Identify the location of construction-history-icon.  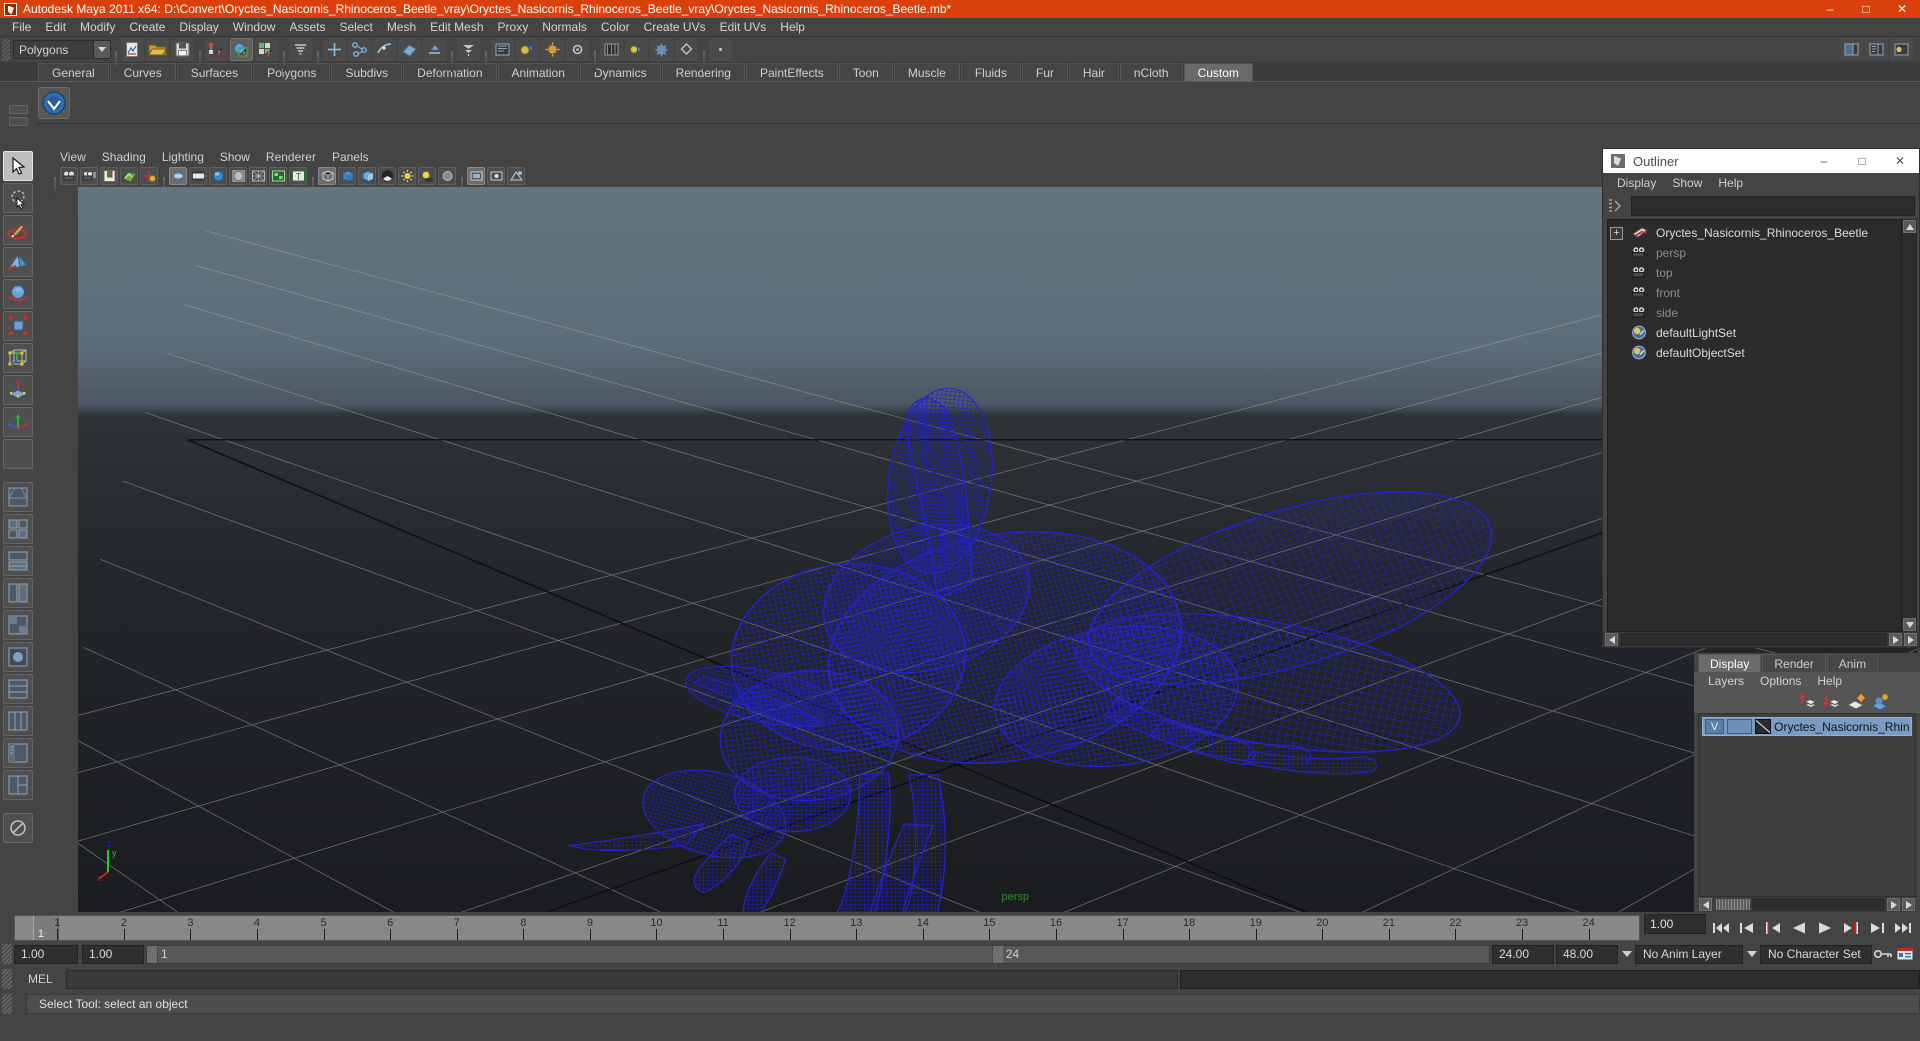
(468, 49).